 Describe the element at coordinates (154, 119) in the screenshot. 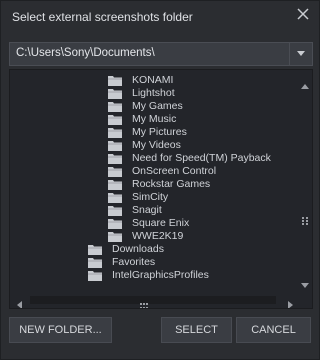

I see `folder-label: My Music` at that location.